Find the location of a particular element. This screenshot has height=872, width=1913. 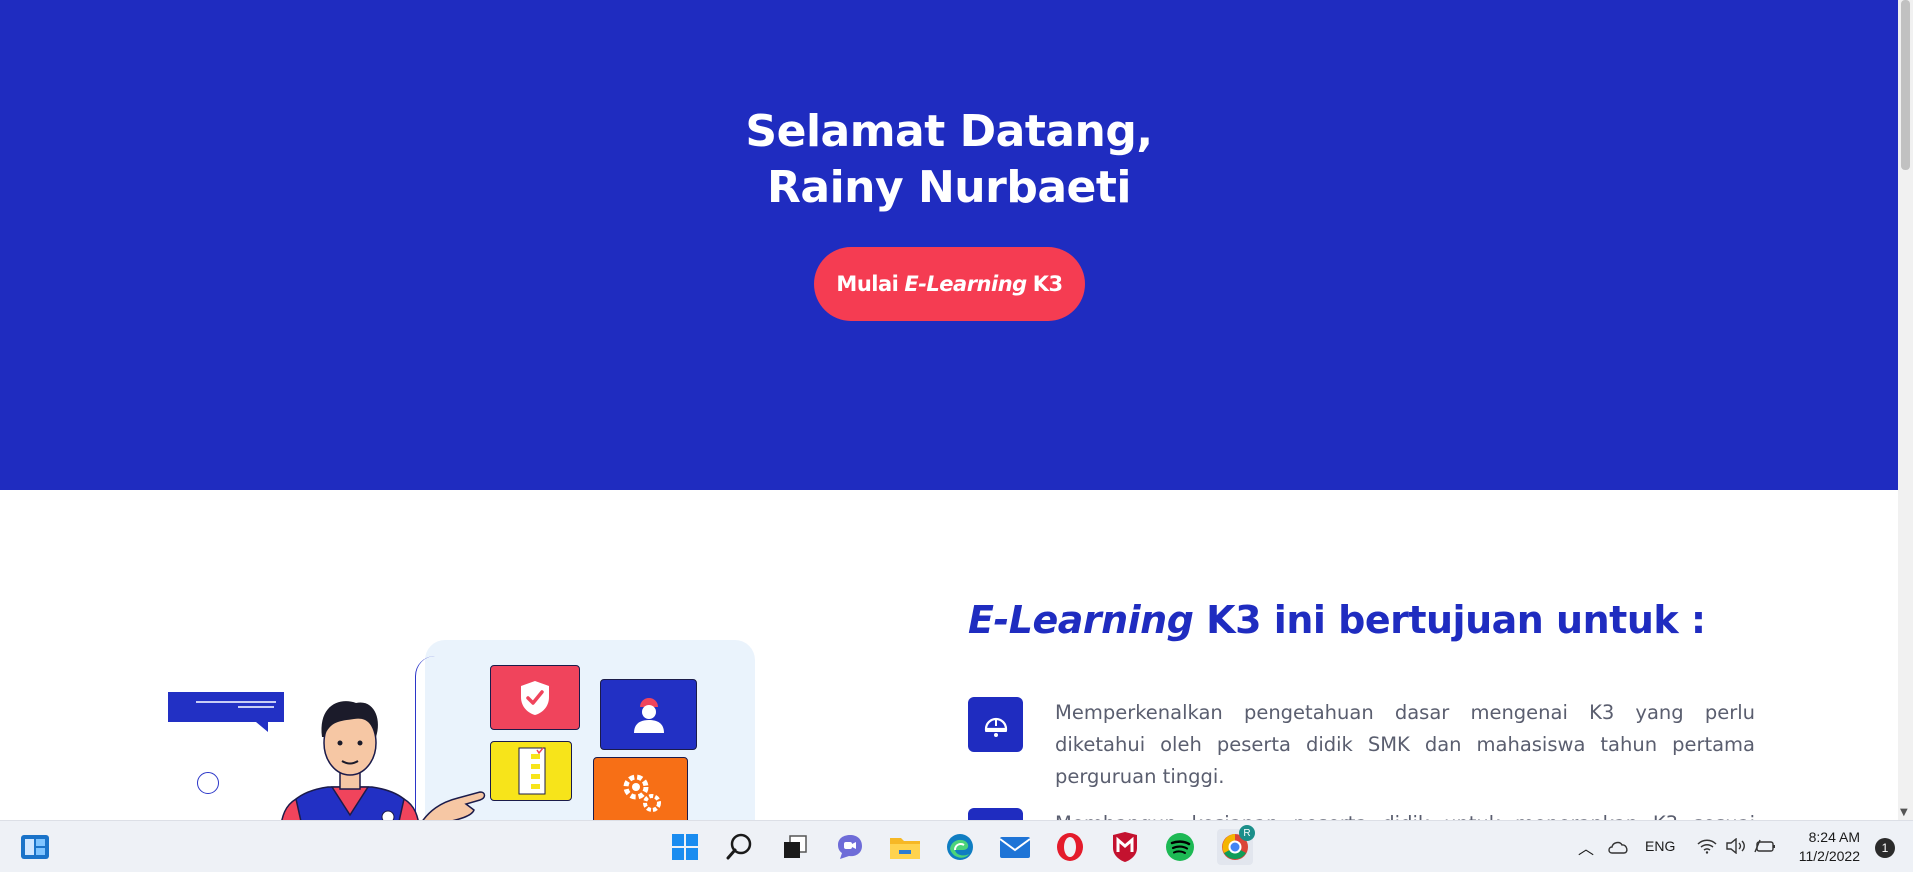

shield-check-icon is located at coordinates (535, 697).